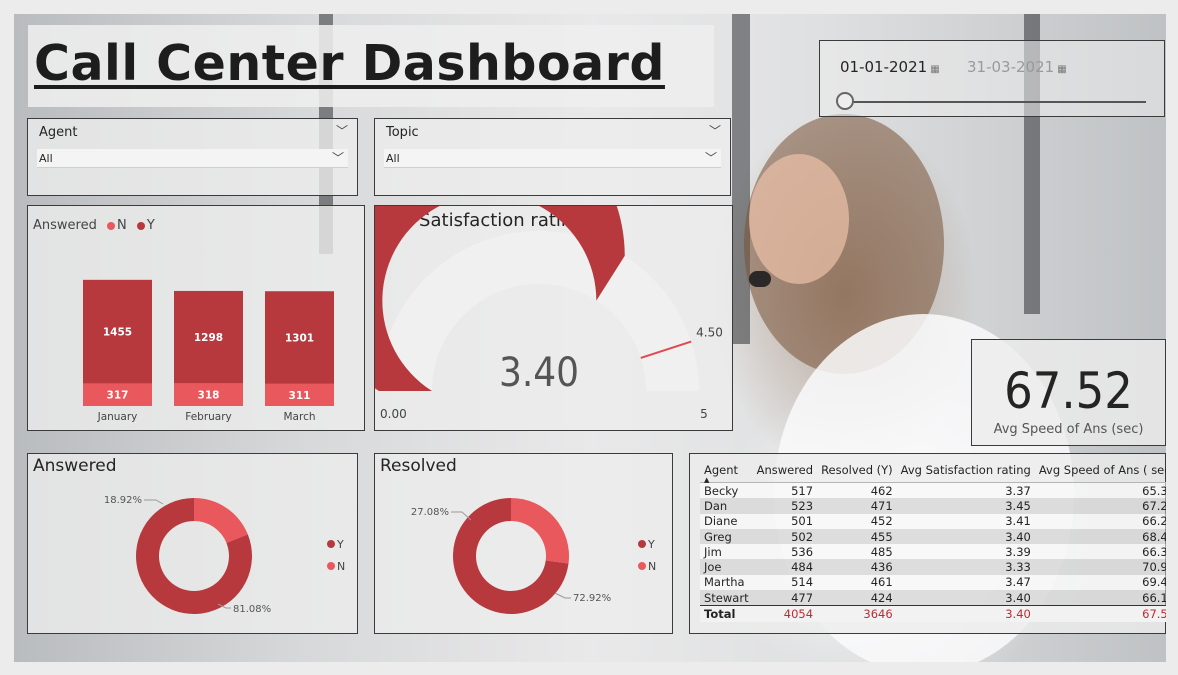 The width and height of the screenshot is (1178, 675). What do you see at coordinates (209, 396) in the screenshot?
I see `bar-data-label: 318` at bounding box center [209, 396].